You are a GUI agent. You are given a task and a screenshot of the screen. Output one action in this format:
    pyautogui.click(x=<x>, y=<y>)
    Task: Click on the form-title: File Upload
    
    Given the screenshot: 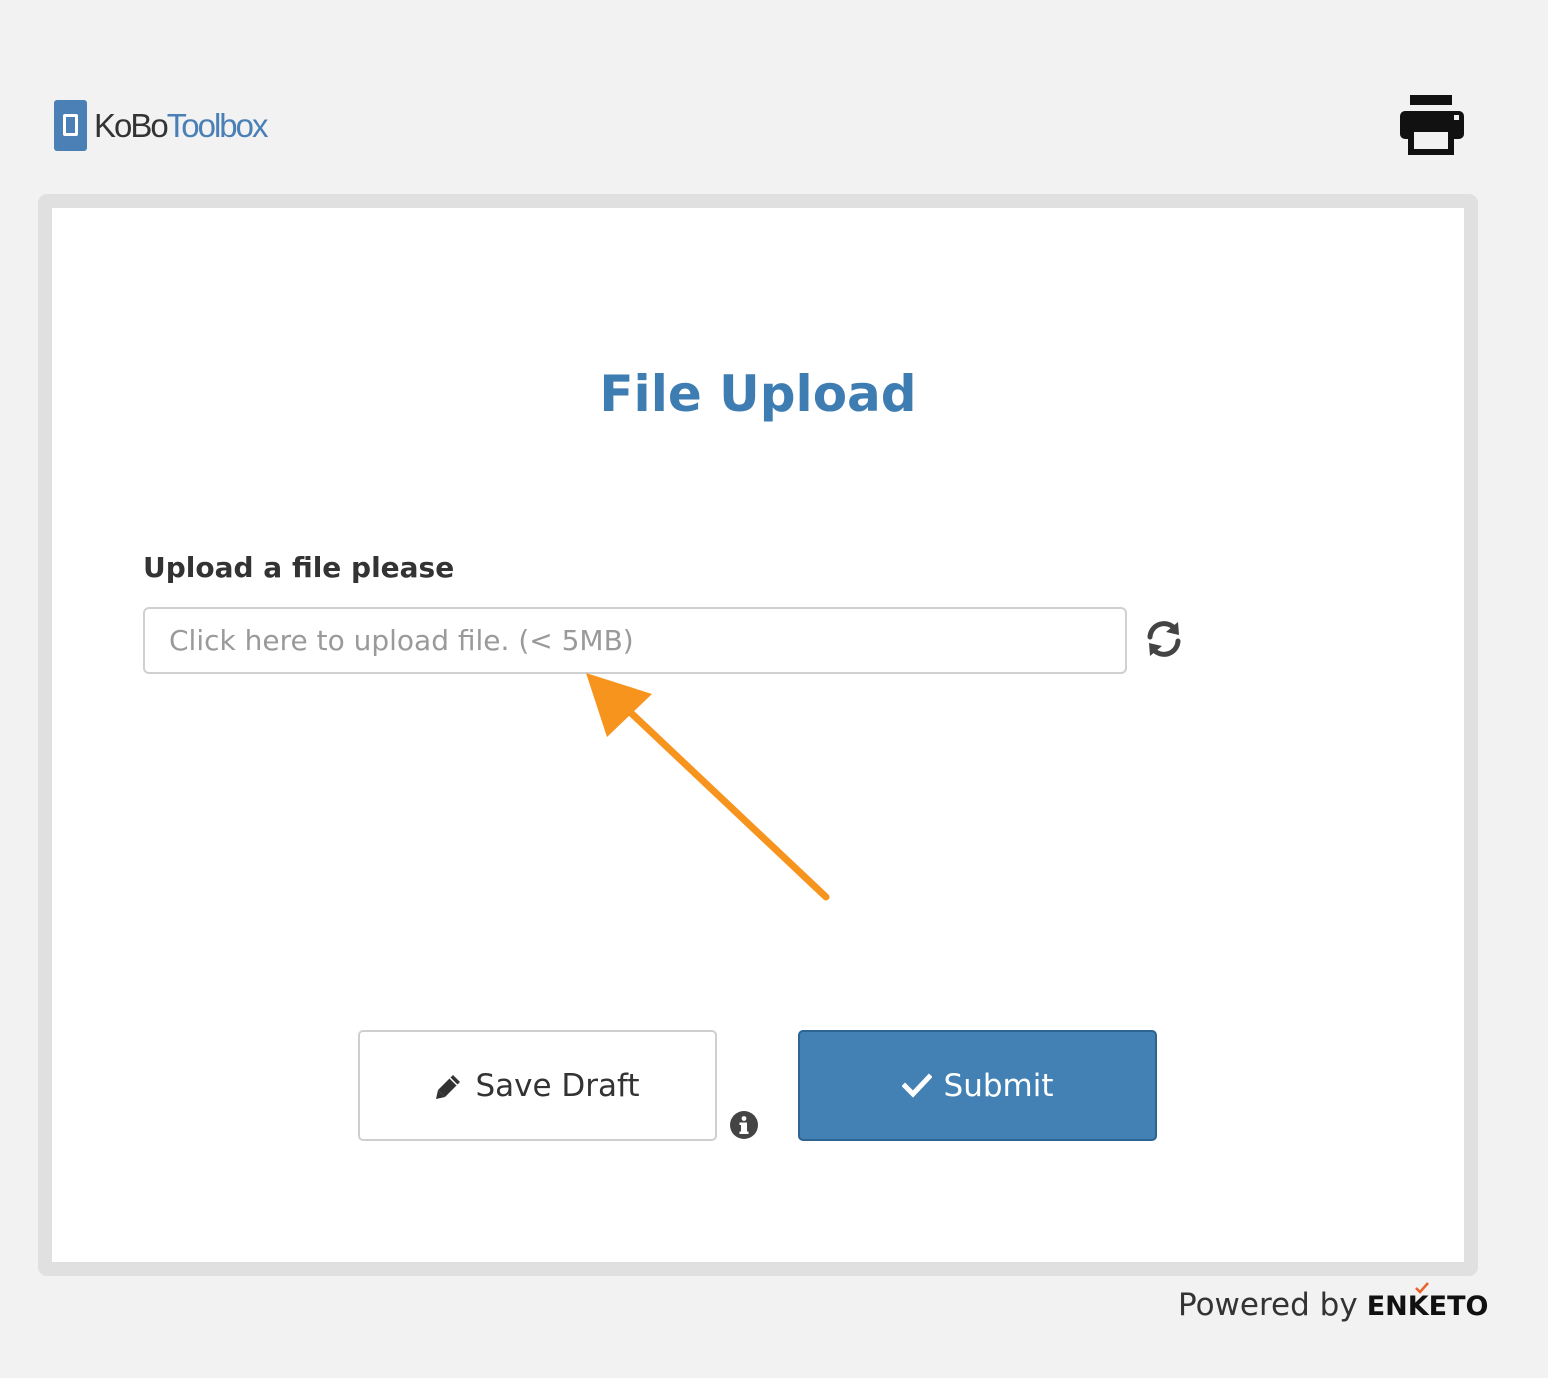 What is the action you would take?
    pyautogui.click(x=758, y=394)
    